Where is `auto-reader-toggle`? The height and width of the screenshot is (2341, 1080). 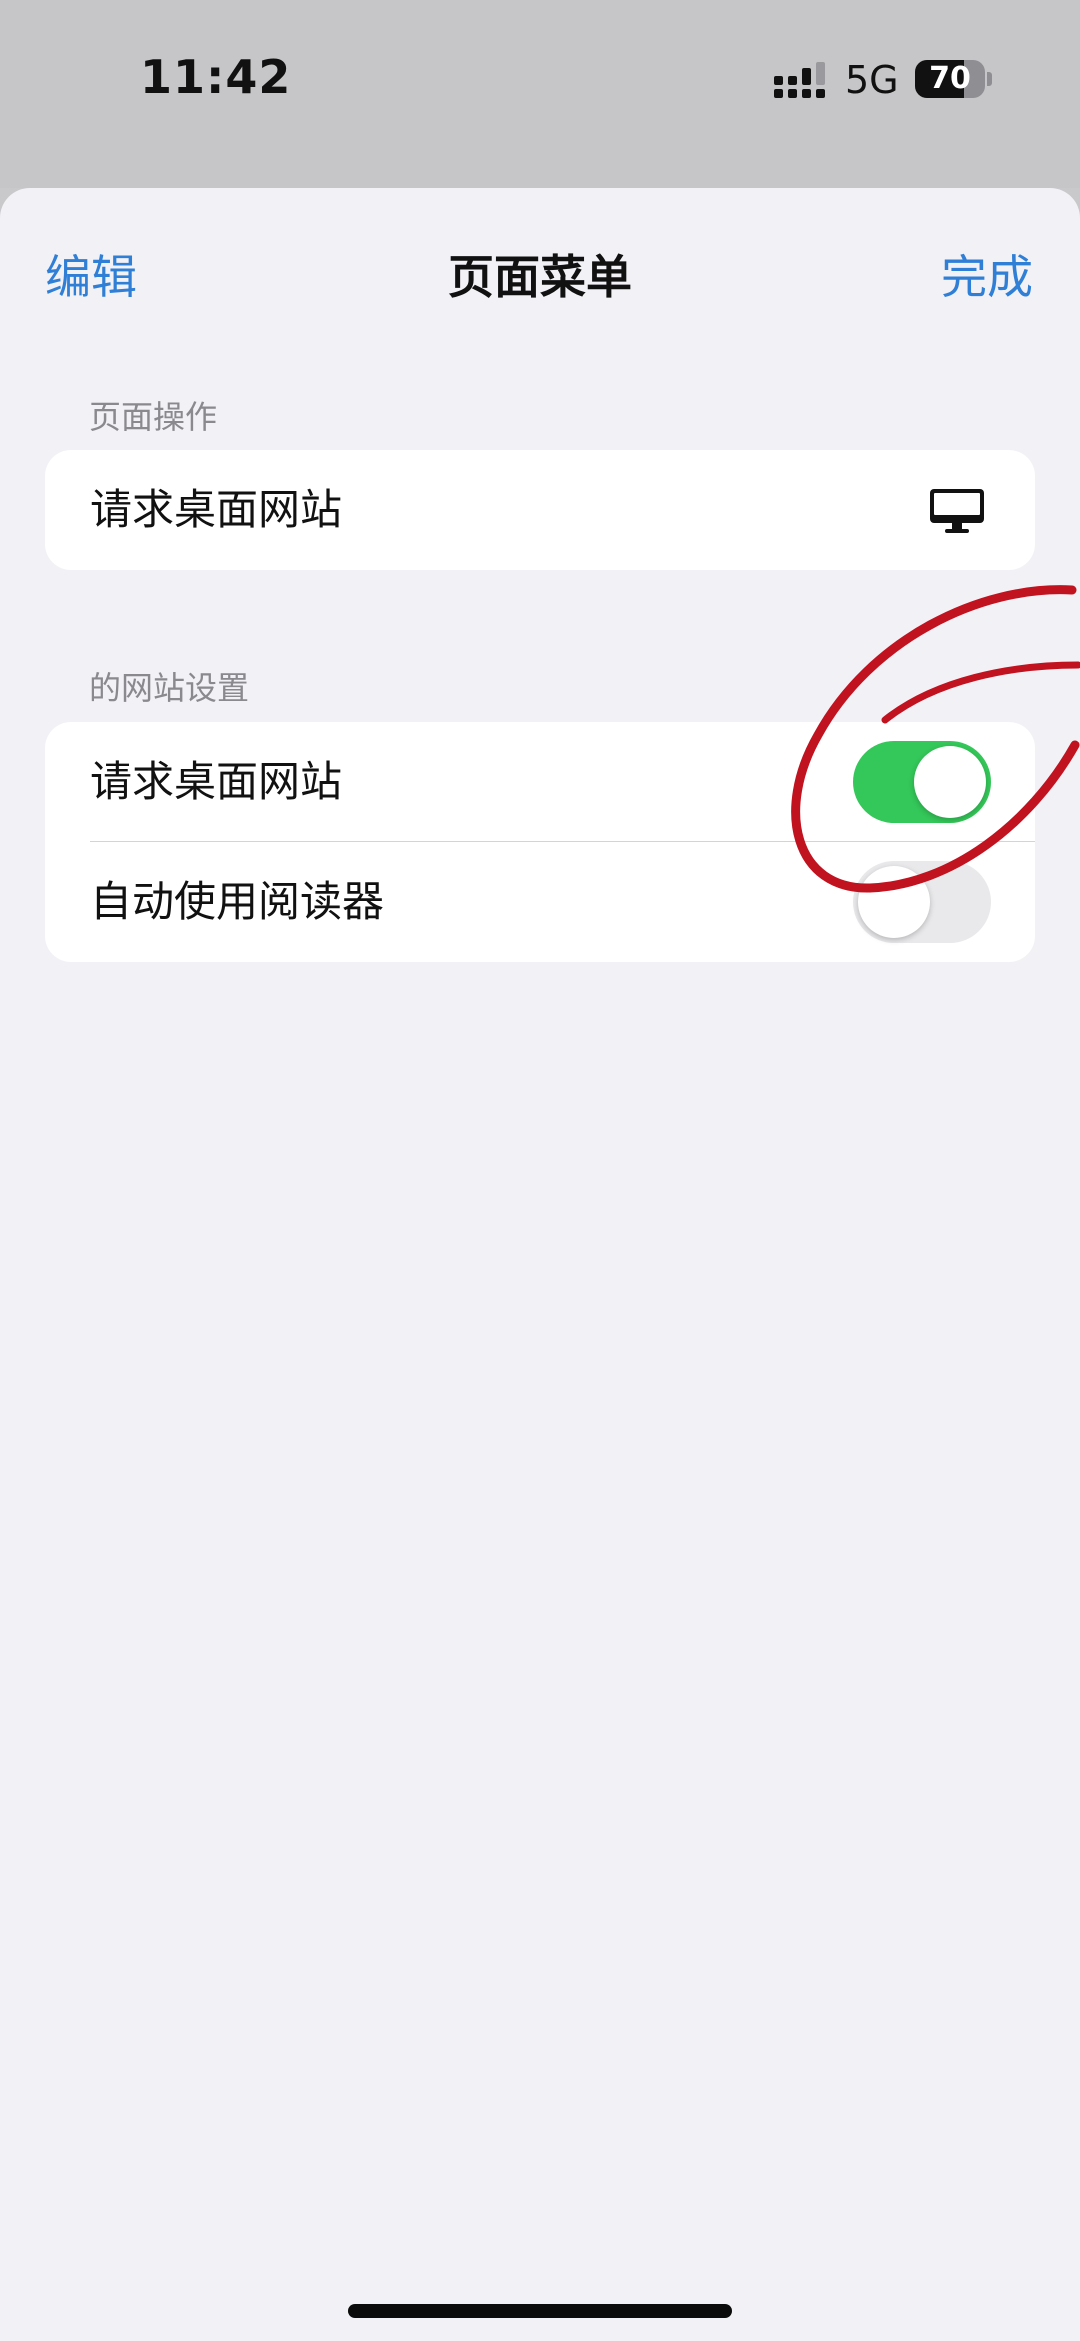
auto-reader-toggle is located at coordinates (922, 902).